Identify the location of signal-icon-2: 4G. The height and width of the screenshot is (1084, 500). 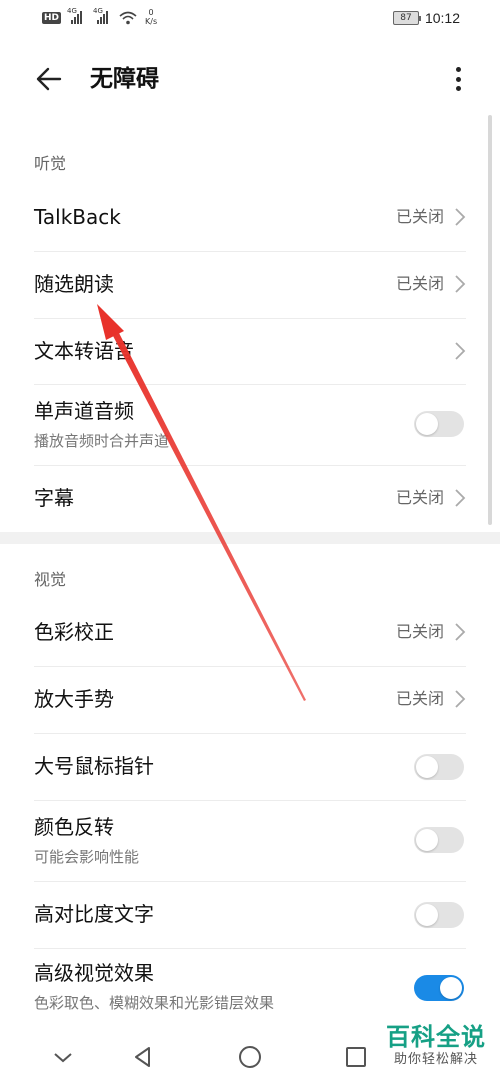
(103, 16).